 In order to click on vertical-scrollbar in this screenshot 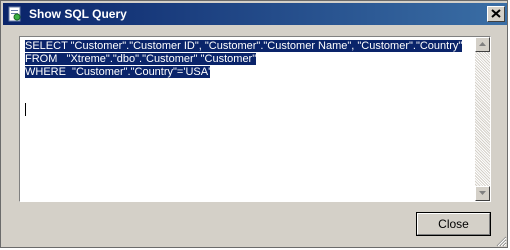, I will do `click(482, 119)`.